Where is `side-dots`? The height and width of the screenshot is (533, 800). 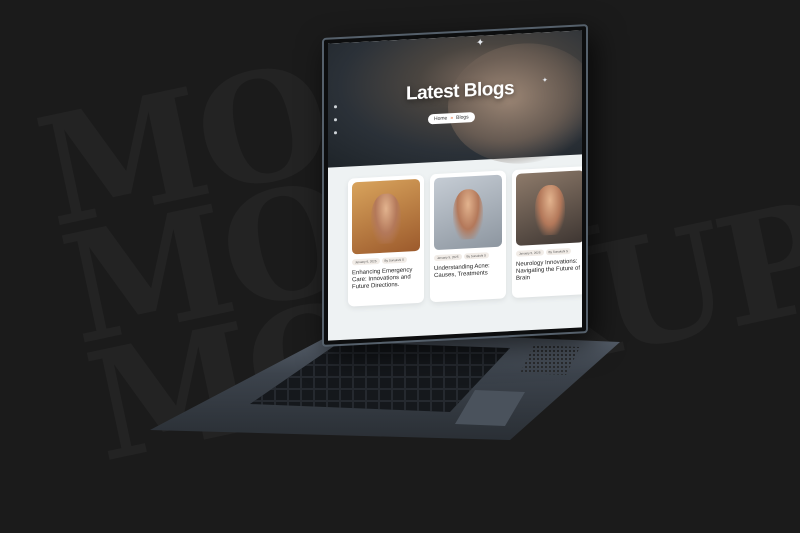
side-dots is located at coordinates (335, 120).